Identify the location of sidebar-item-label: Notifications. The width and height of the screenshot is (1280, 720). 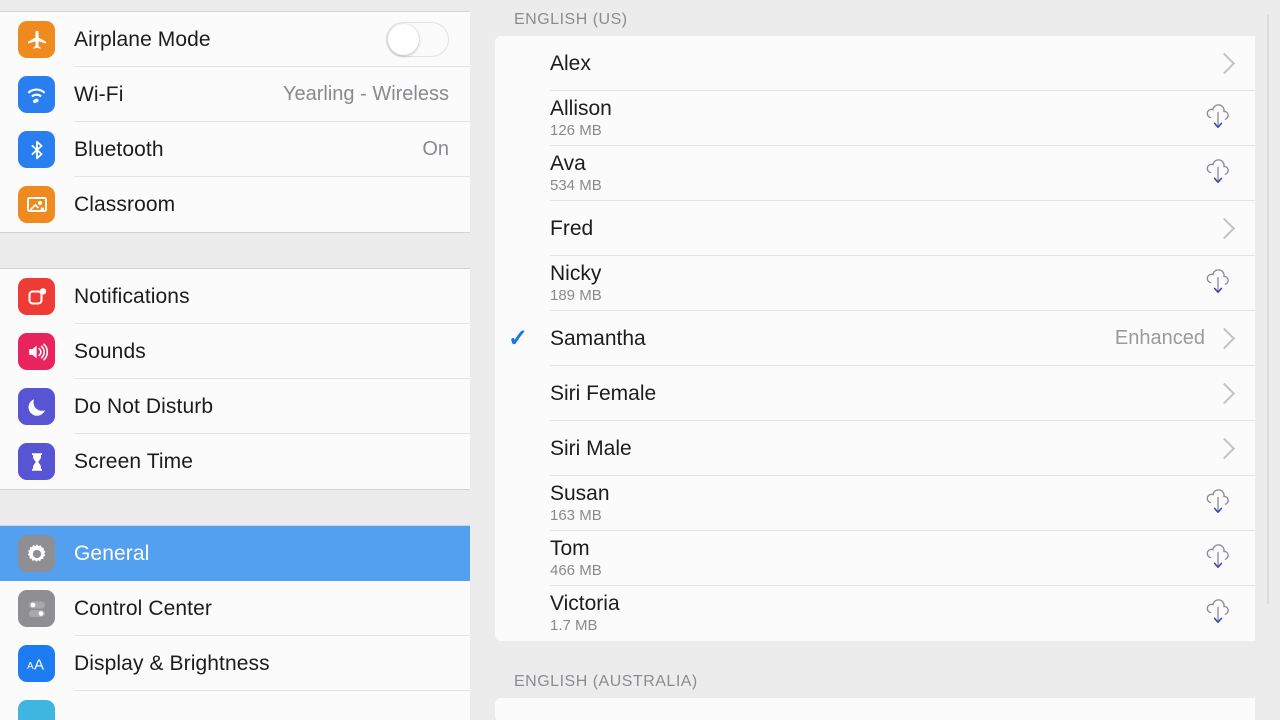
(132, 296).